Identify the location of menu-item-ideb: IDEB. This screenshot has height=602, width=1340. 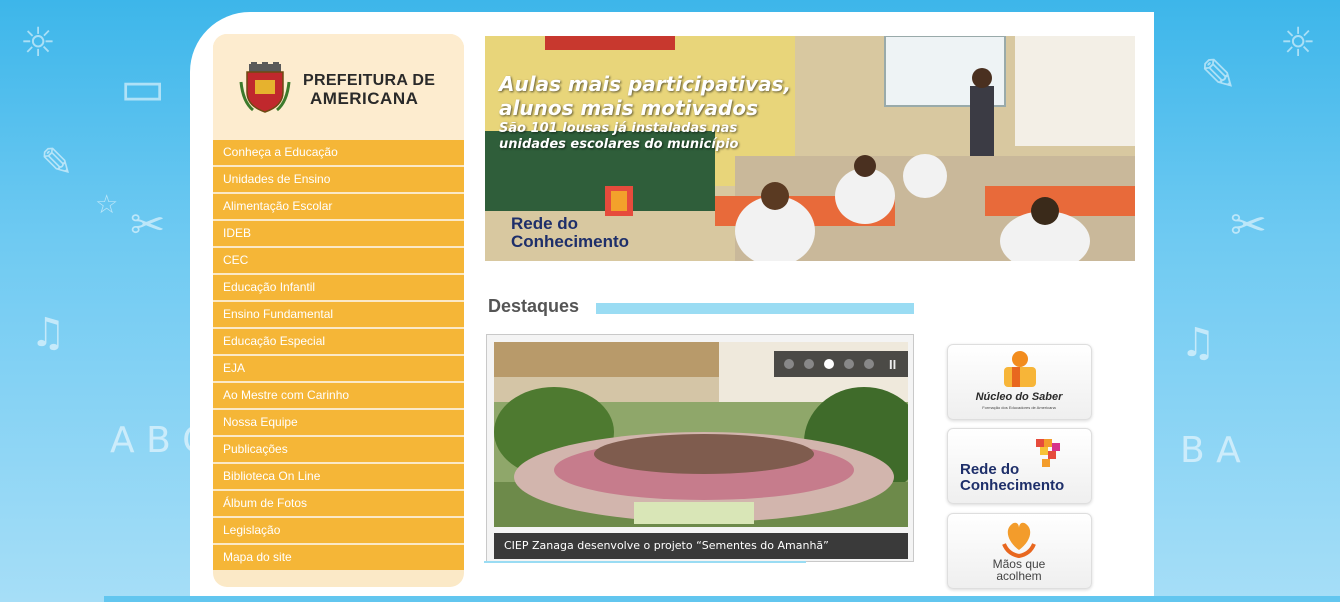
(338, 233).